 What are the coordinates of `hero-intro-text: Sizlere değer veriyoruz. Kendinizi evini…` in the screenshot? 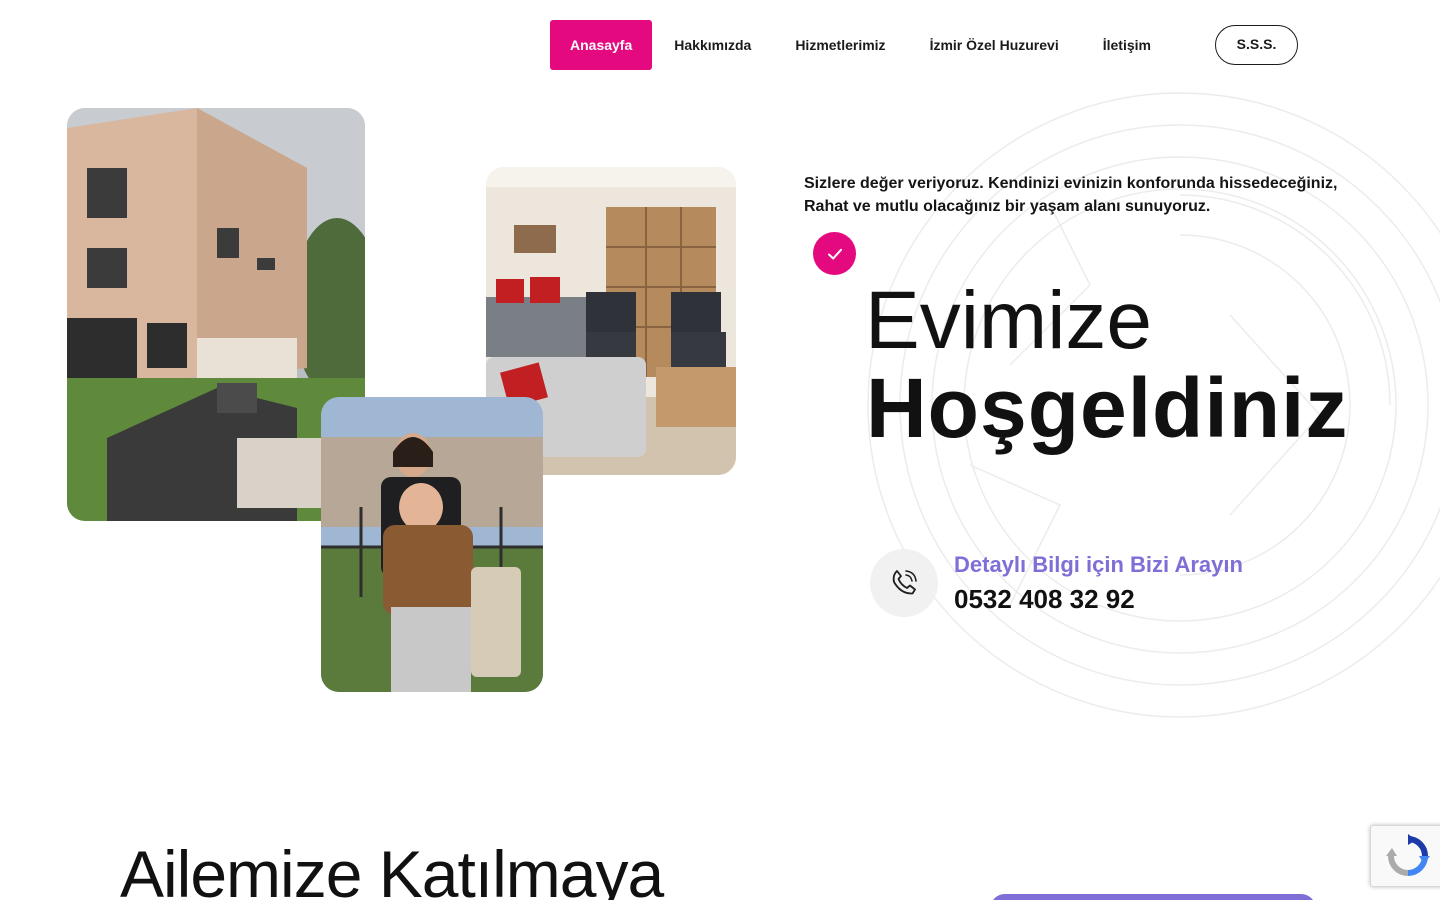 It's located at (1084, 195).